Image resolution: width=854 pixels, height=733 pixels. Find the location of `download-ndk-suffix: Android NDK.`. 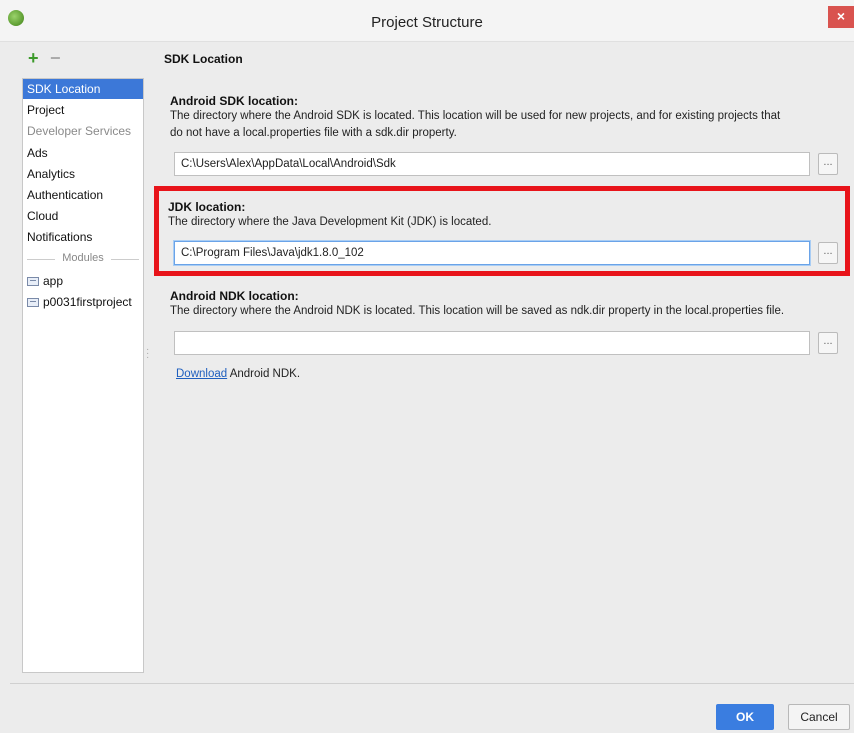

download-ndk-suffix: Android NDK. is located at coordinates (265, 374).